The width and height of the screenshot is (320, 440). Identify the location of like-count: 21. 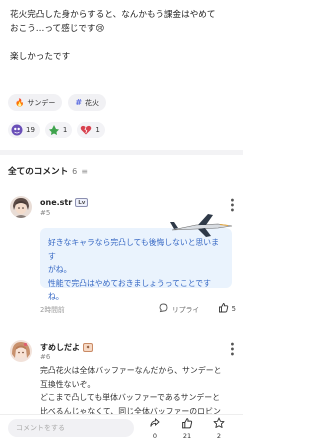
(187, 436).